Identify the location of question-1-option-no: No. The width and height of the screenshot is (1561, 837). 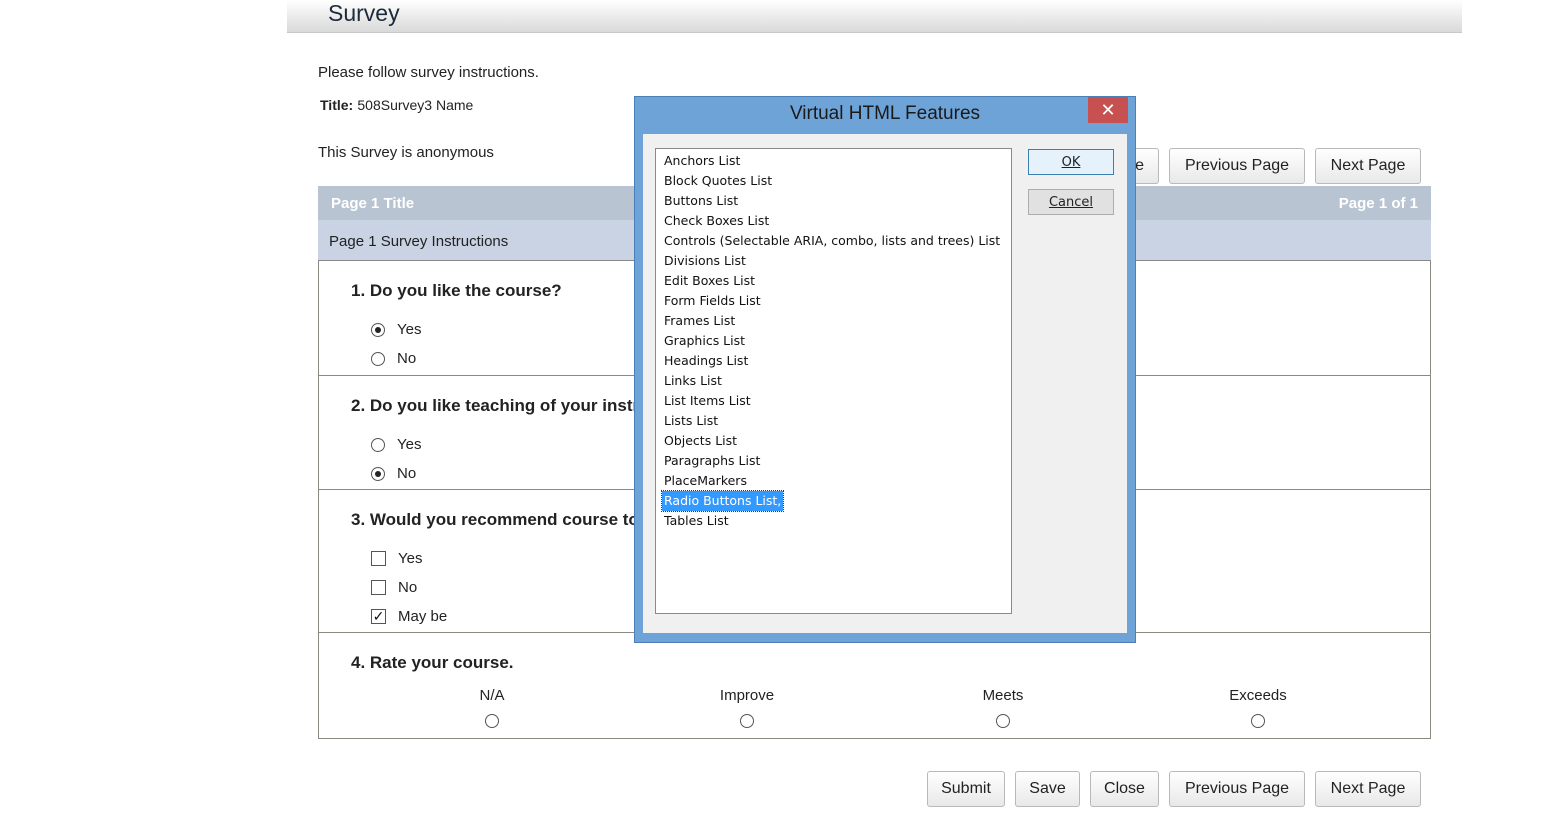
(393, 358).